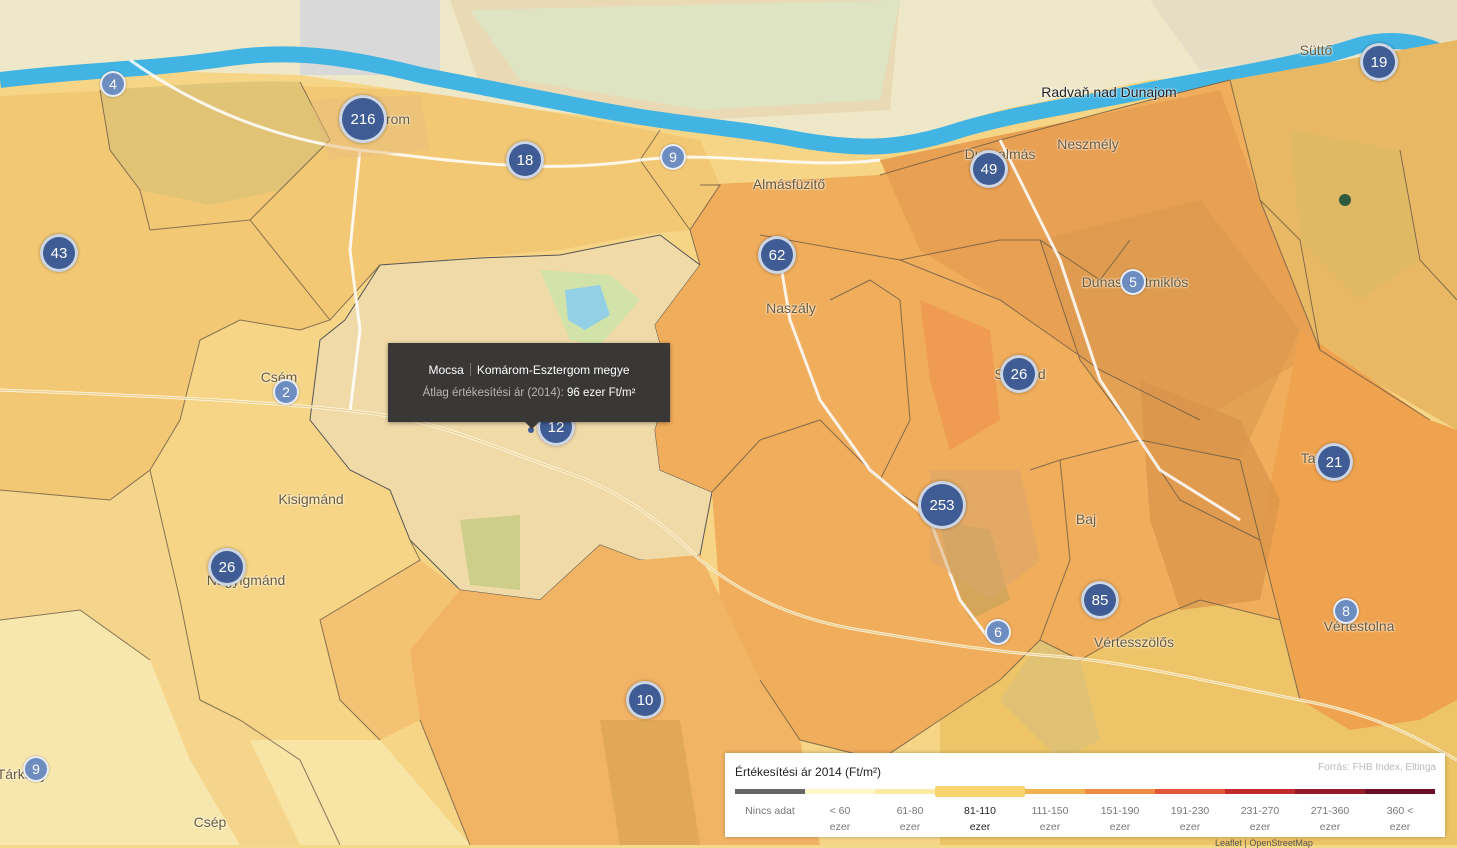 This screenshot has height=848, width=1457. Describe the element at coordinates (59, 253) in the screenshot. I see `cluster-marker: 43` at that location.